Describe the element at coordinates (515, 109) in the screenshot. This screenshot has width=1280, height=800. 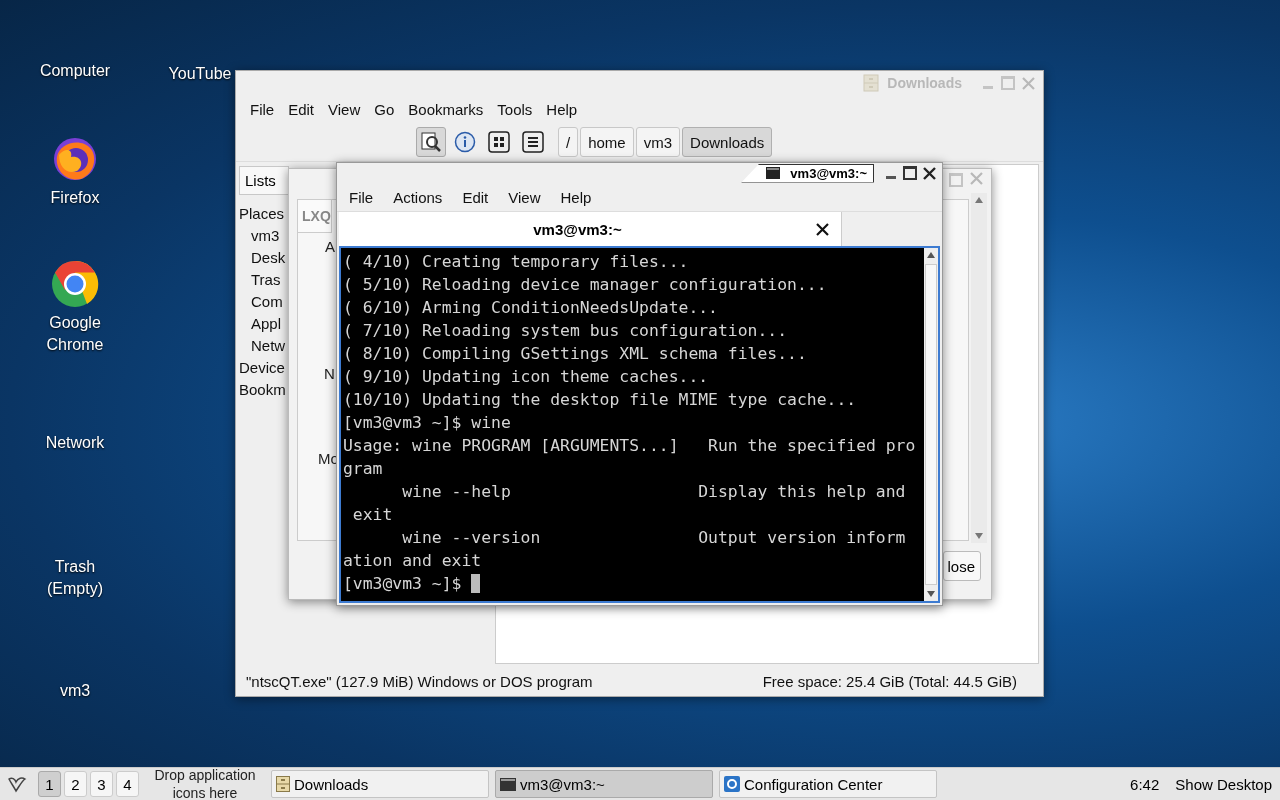
I see `menu-item: Tools` at that location.